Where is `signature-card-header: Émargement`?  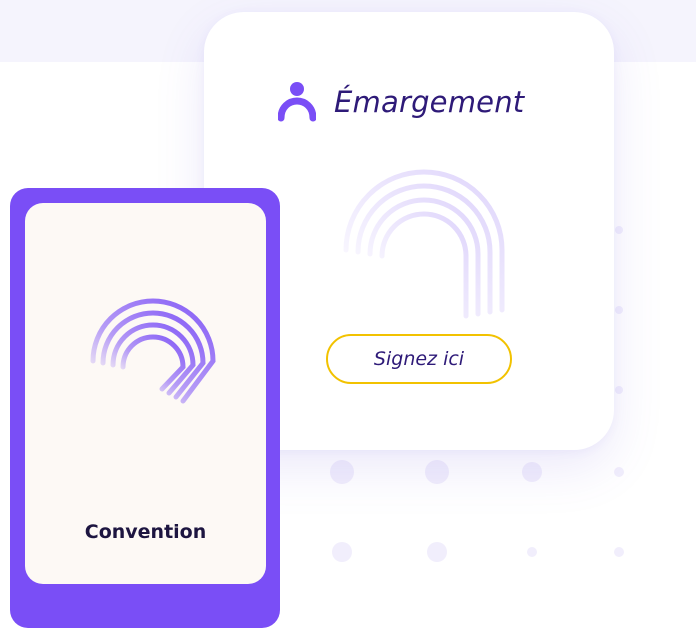 signature-card-header: Émargement is located at coordinates (401, 102).